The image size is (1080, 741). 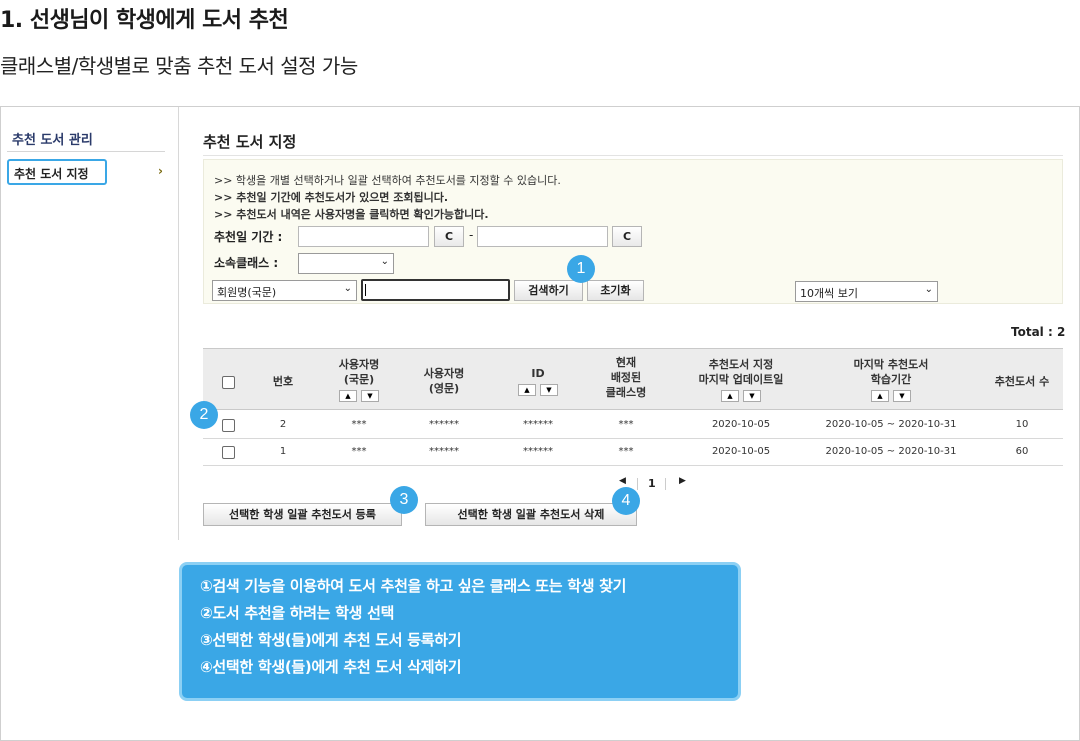 I want to click on step-badge-1: 1, so click(x=581, y=269).